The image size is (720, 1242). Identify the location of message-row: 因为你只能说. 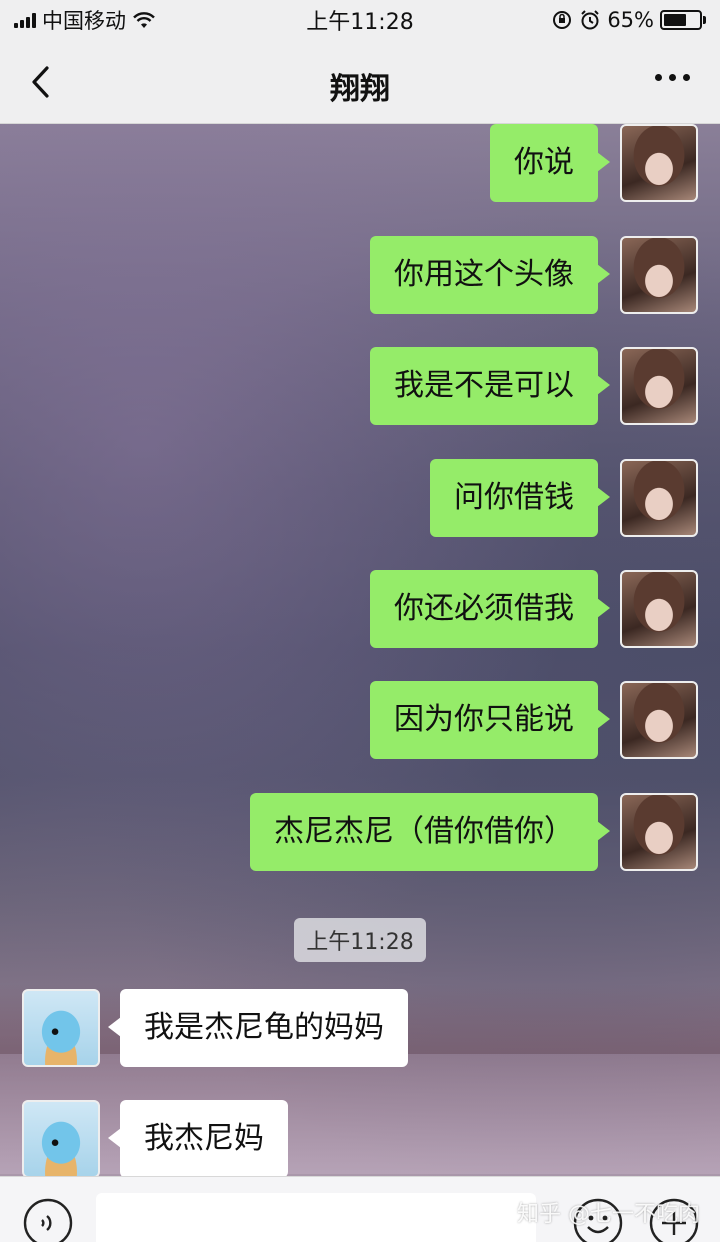
(534, 720).